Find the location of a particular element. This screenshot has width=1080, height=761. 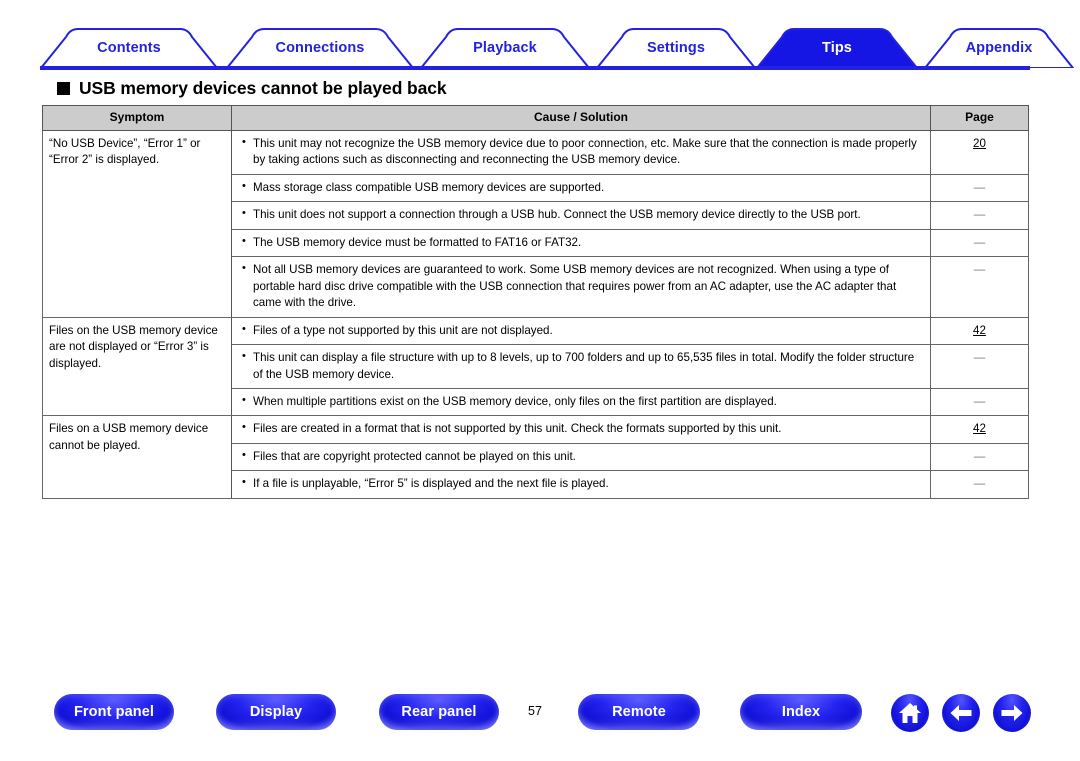

column-header-symptom: Symptom is located at coordinates (137, 118).